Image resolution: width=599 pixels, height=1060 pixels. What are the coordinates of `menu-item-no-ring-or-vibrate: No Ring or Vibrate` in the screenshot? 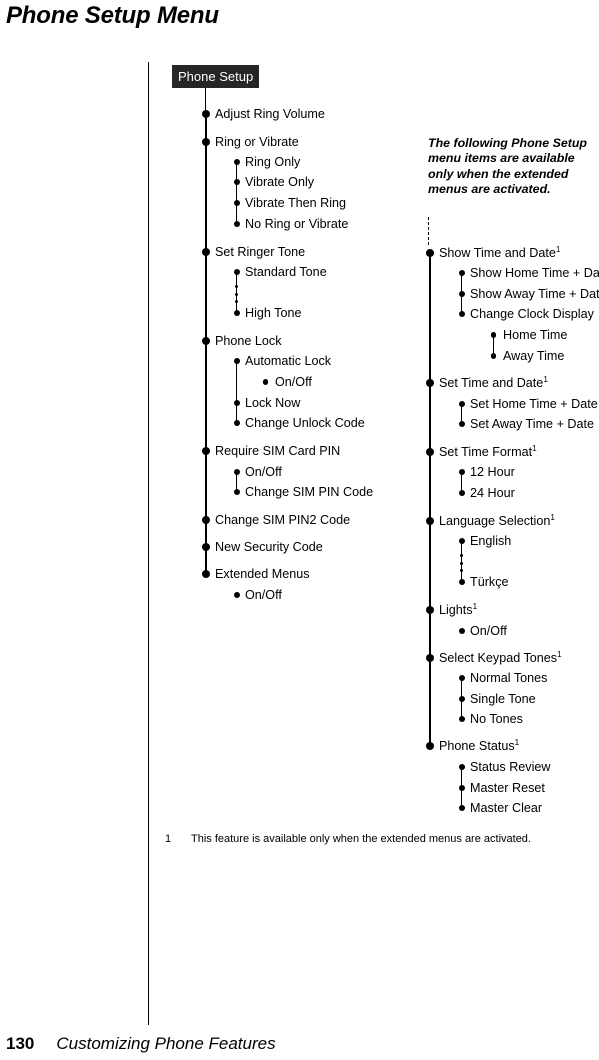 It's located at (297, 223).